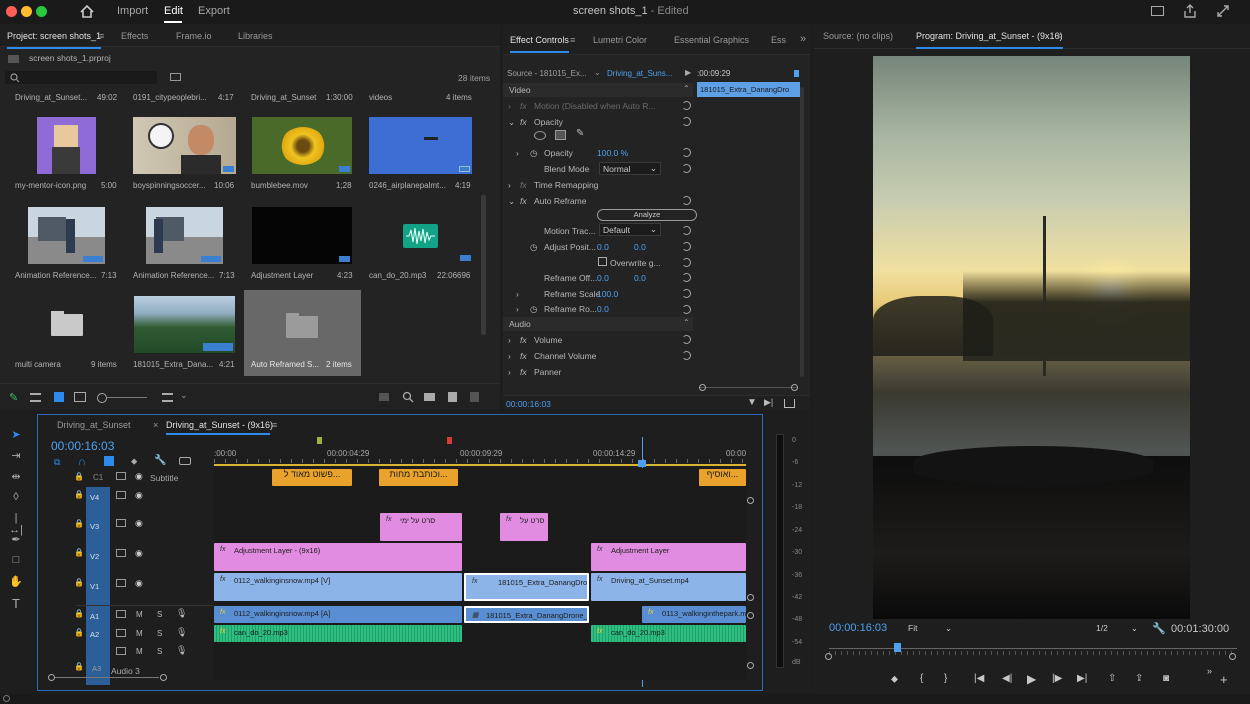  I want to click on project-scrollbar, so click(483, 265).